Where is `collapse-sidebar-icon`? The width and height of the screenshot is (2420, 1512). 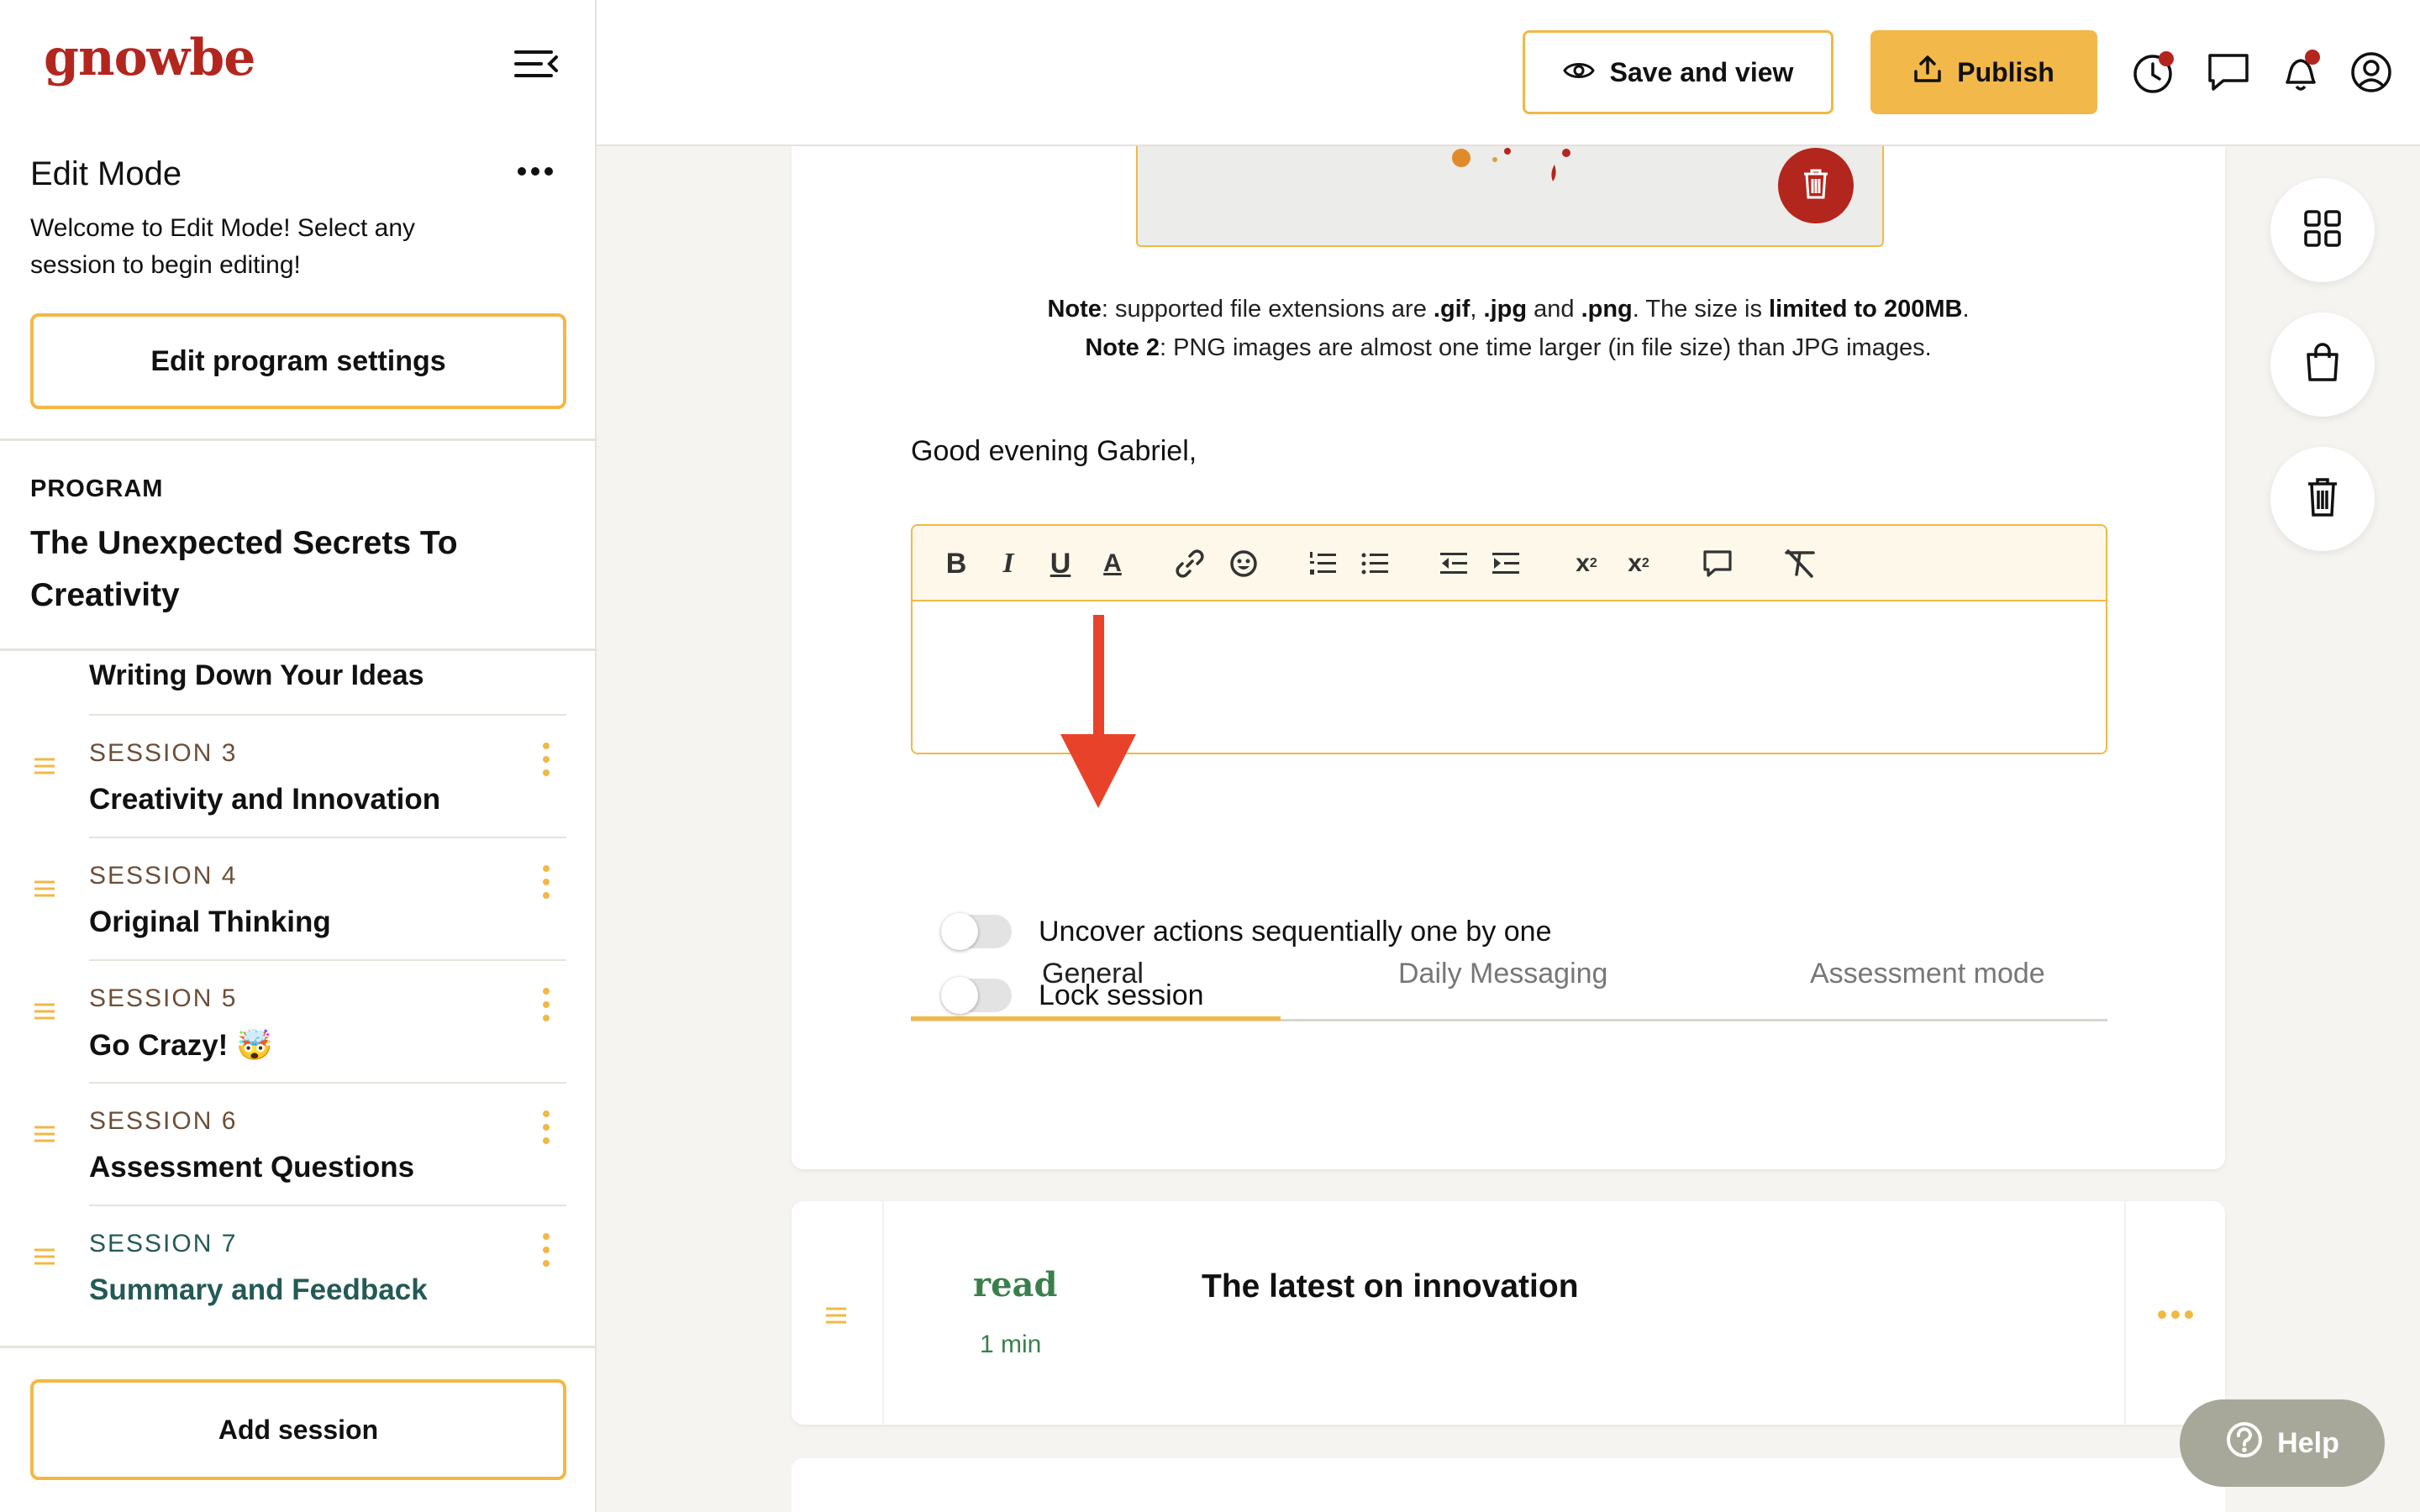 collapse-sidebar-icon is located at coordinates (537, 64).